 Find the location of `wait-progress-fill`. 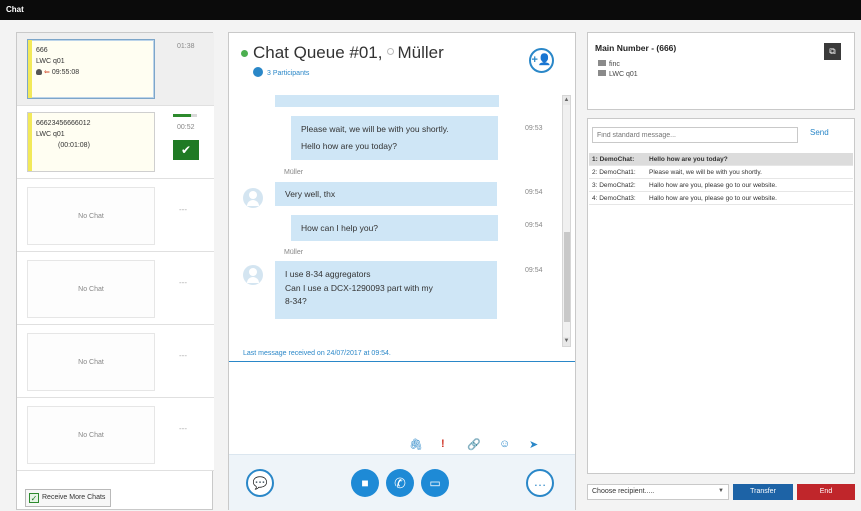

wait-progress-fill is located at coordinates (182, 115).